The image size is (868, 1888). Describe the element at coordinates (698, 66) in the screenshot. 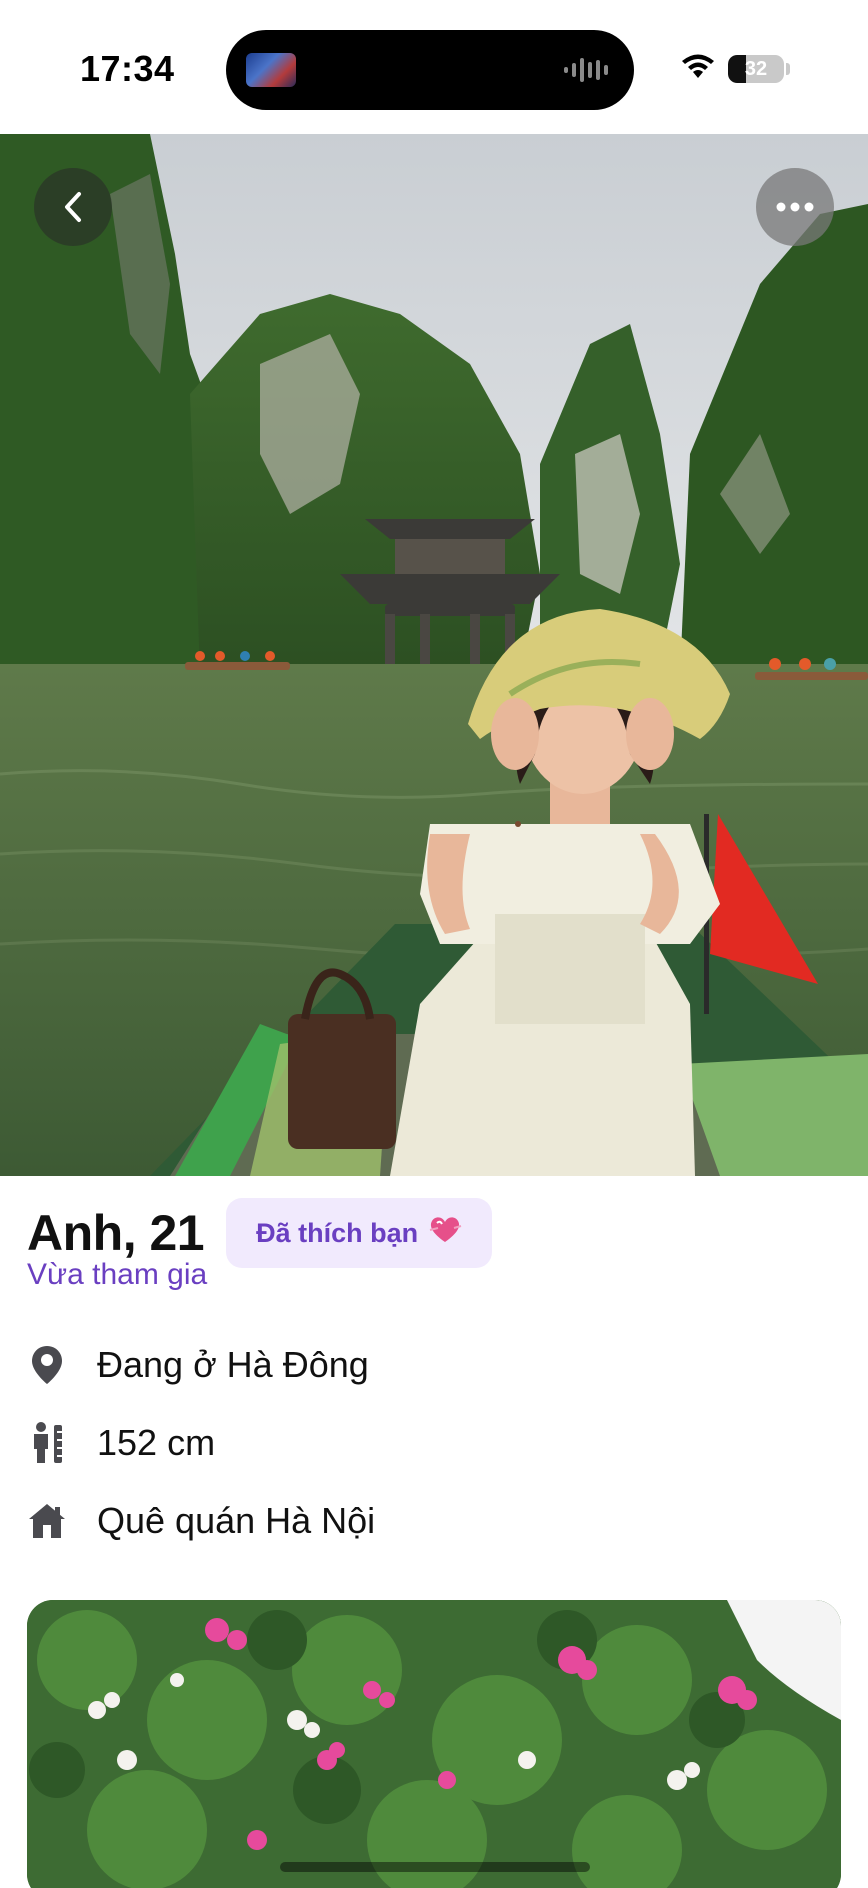

I see `wifi-icon` at that location.